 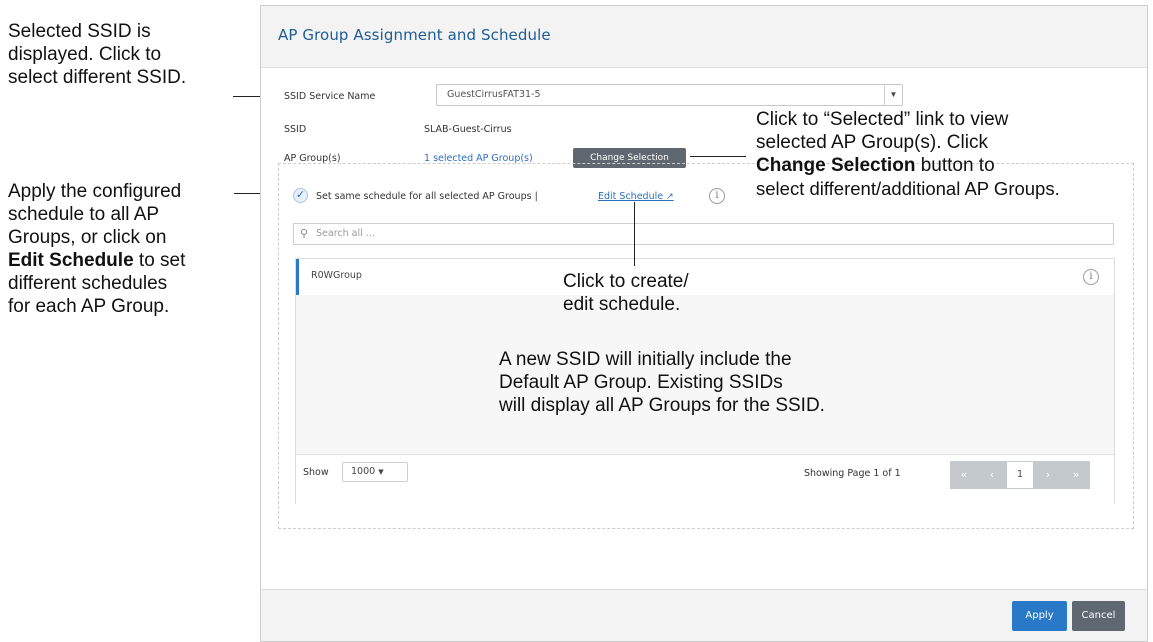 I want to click on selected-callout-tail: button to, so click(x=955, y=165).